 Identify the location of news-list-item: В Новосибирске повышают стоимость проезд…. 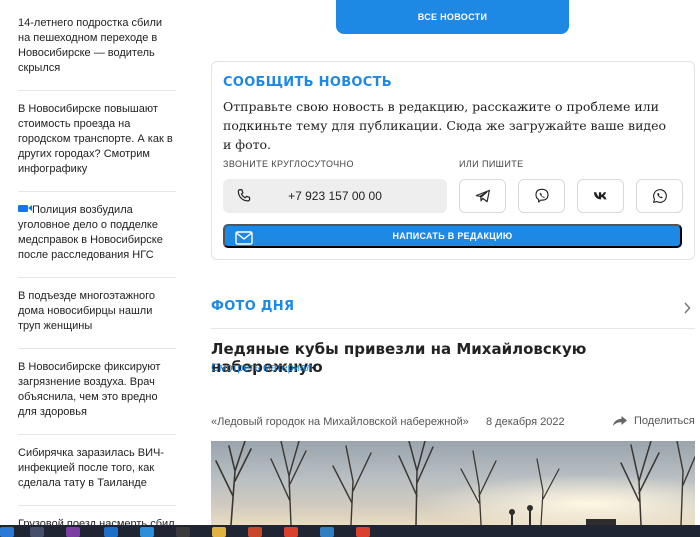
(97, 141).